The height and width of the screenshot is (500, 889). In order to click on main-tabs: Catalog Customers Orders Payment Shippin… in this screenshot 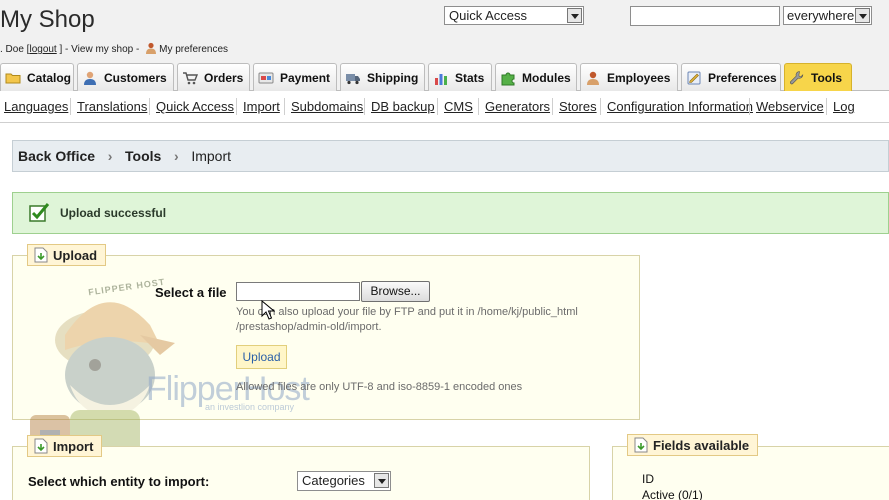, I will do `click(444, 76)`.